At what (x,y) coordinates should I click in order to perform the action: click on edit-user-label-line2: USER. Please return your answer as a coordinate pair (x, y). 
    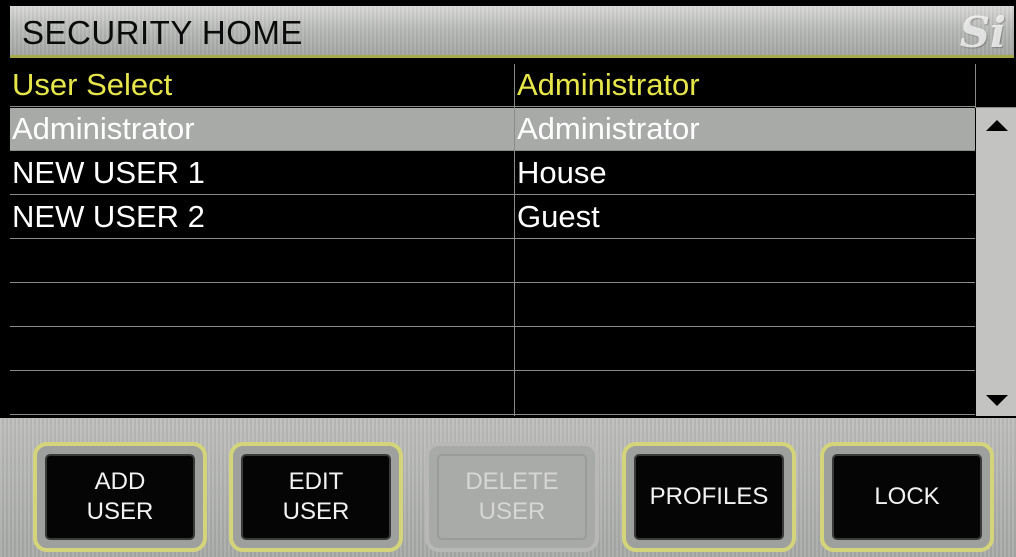
    Looking at the image, I should click on (316, 511).